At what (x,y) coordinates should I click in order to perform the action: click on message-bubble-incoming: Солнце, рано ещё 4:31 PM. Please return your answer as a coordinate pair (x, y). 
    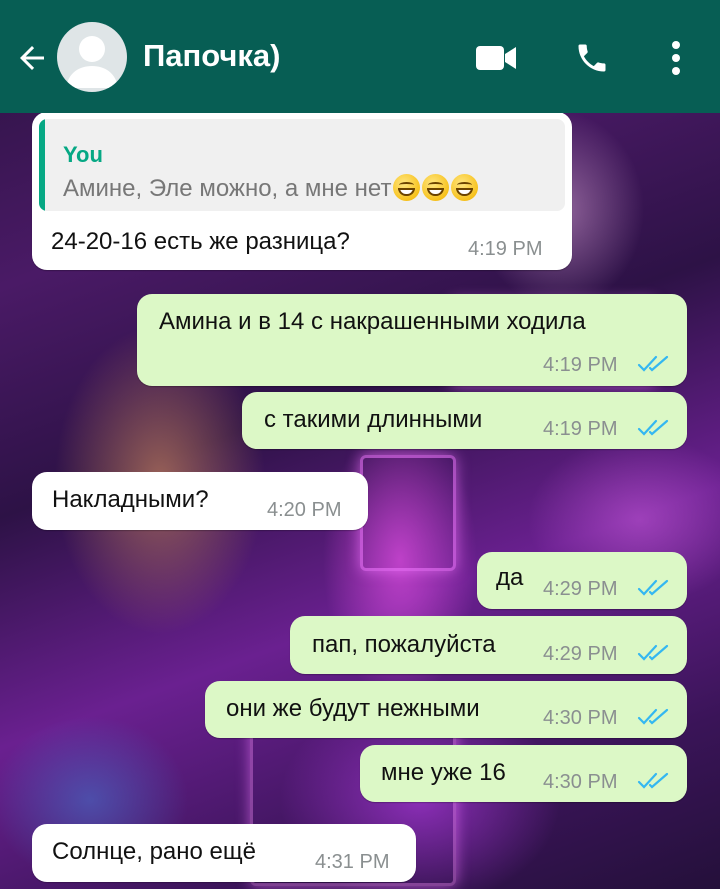
    Looking at the image, I should click on (224, 853).